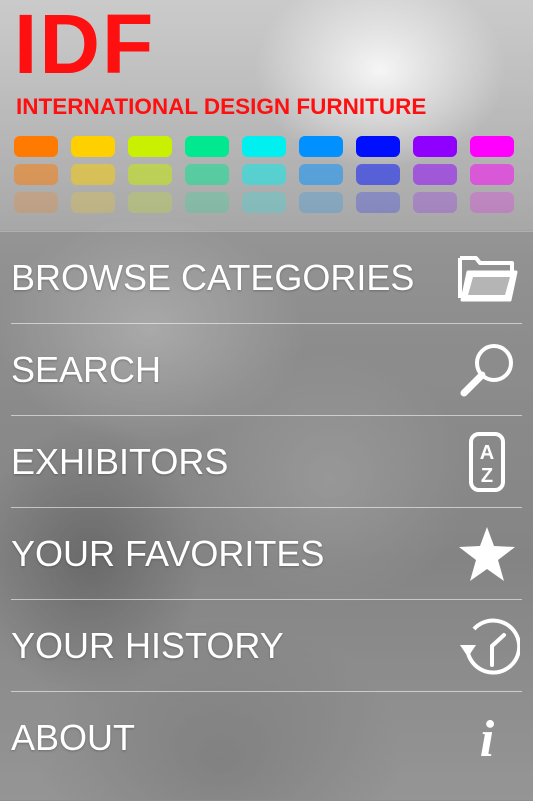 This screenshot has height=801, width=533. I want to click on history-clock-icon, so click(487, 646).